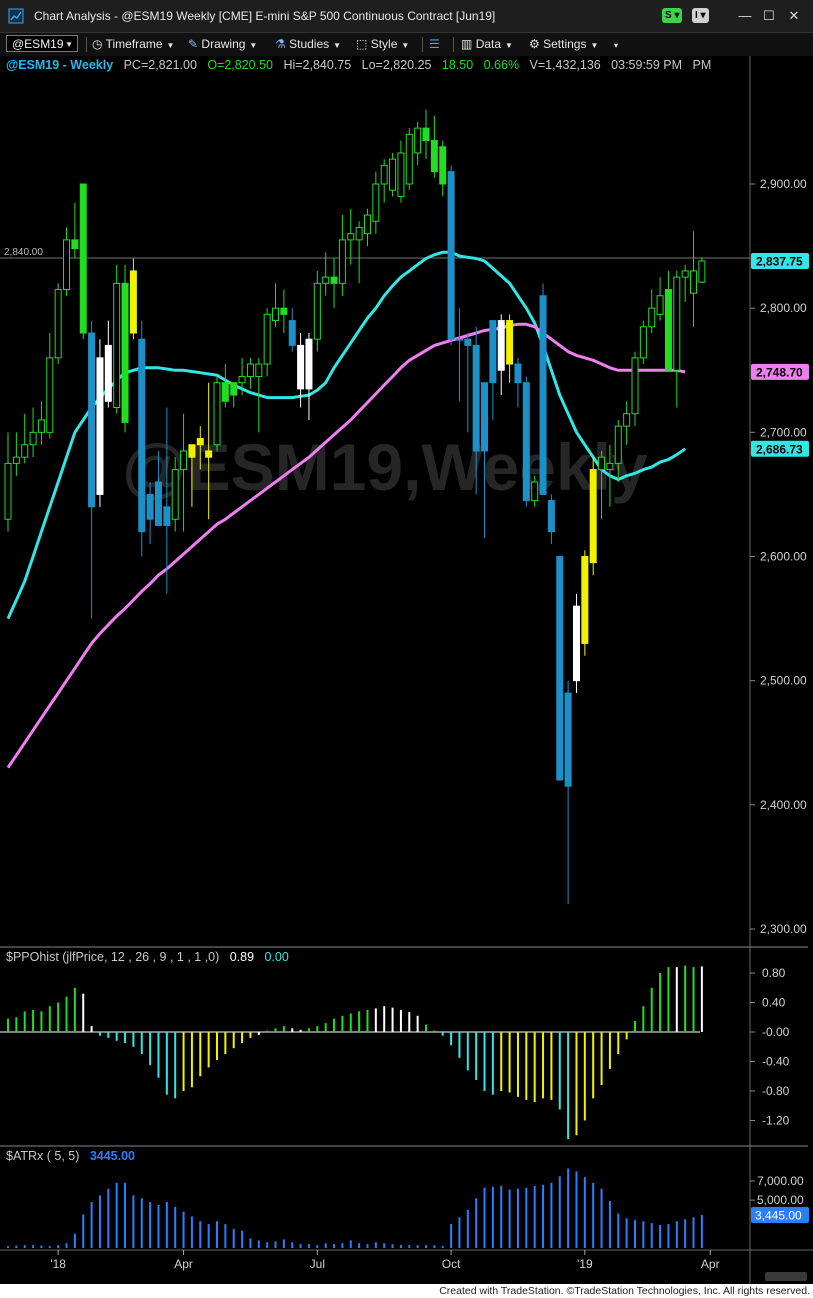  Describe the element at coordinates (783, 929) in the screenshot. I see `price-tick-label: 2,300.00` at that location.